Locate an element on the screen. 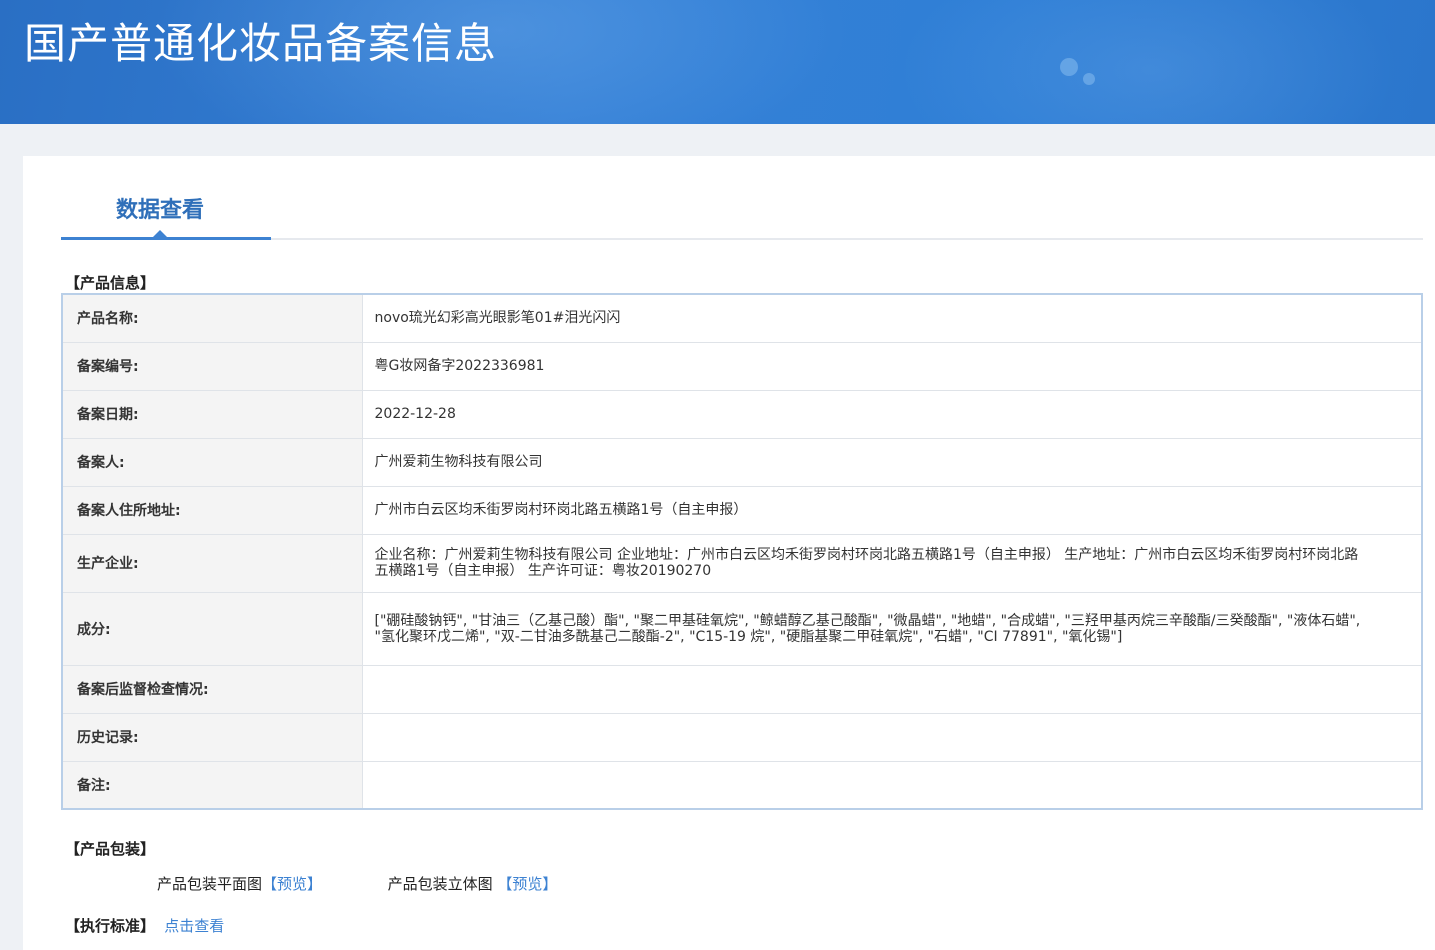 Image resolution: width=1435 pixels, height=950 pixels. solid-image-preview-link: 【预览】 is located at coordinates (527, 884).